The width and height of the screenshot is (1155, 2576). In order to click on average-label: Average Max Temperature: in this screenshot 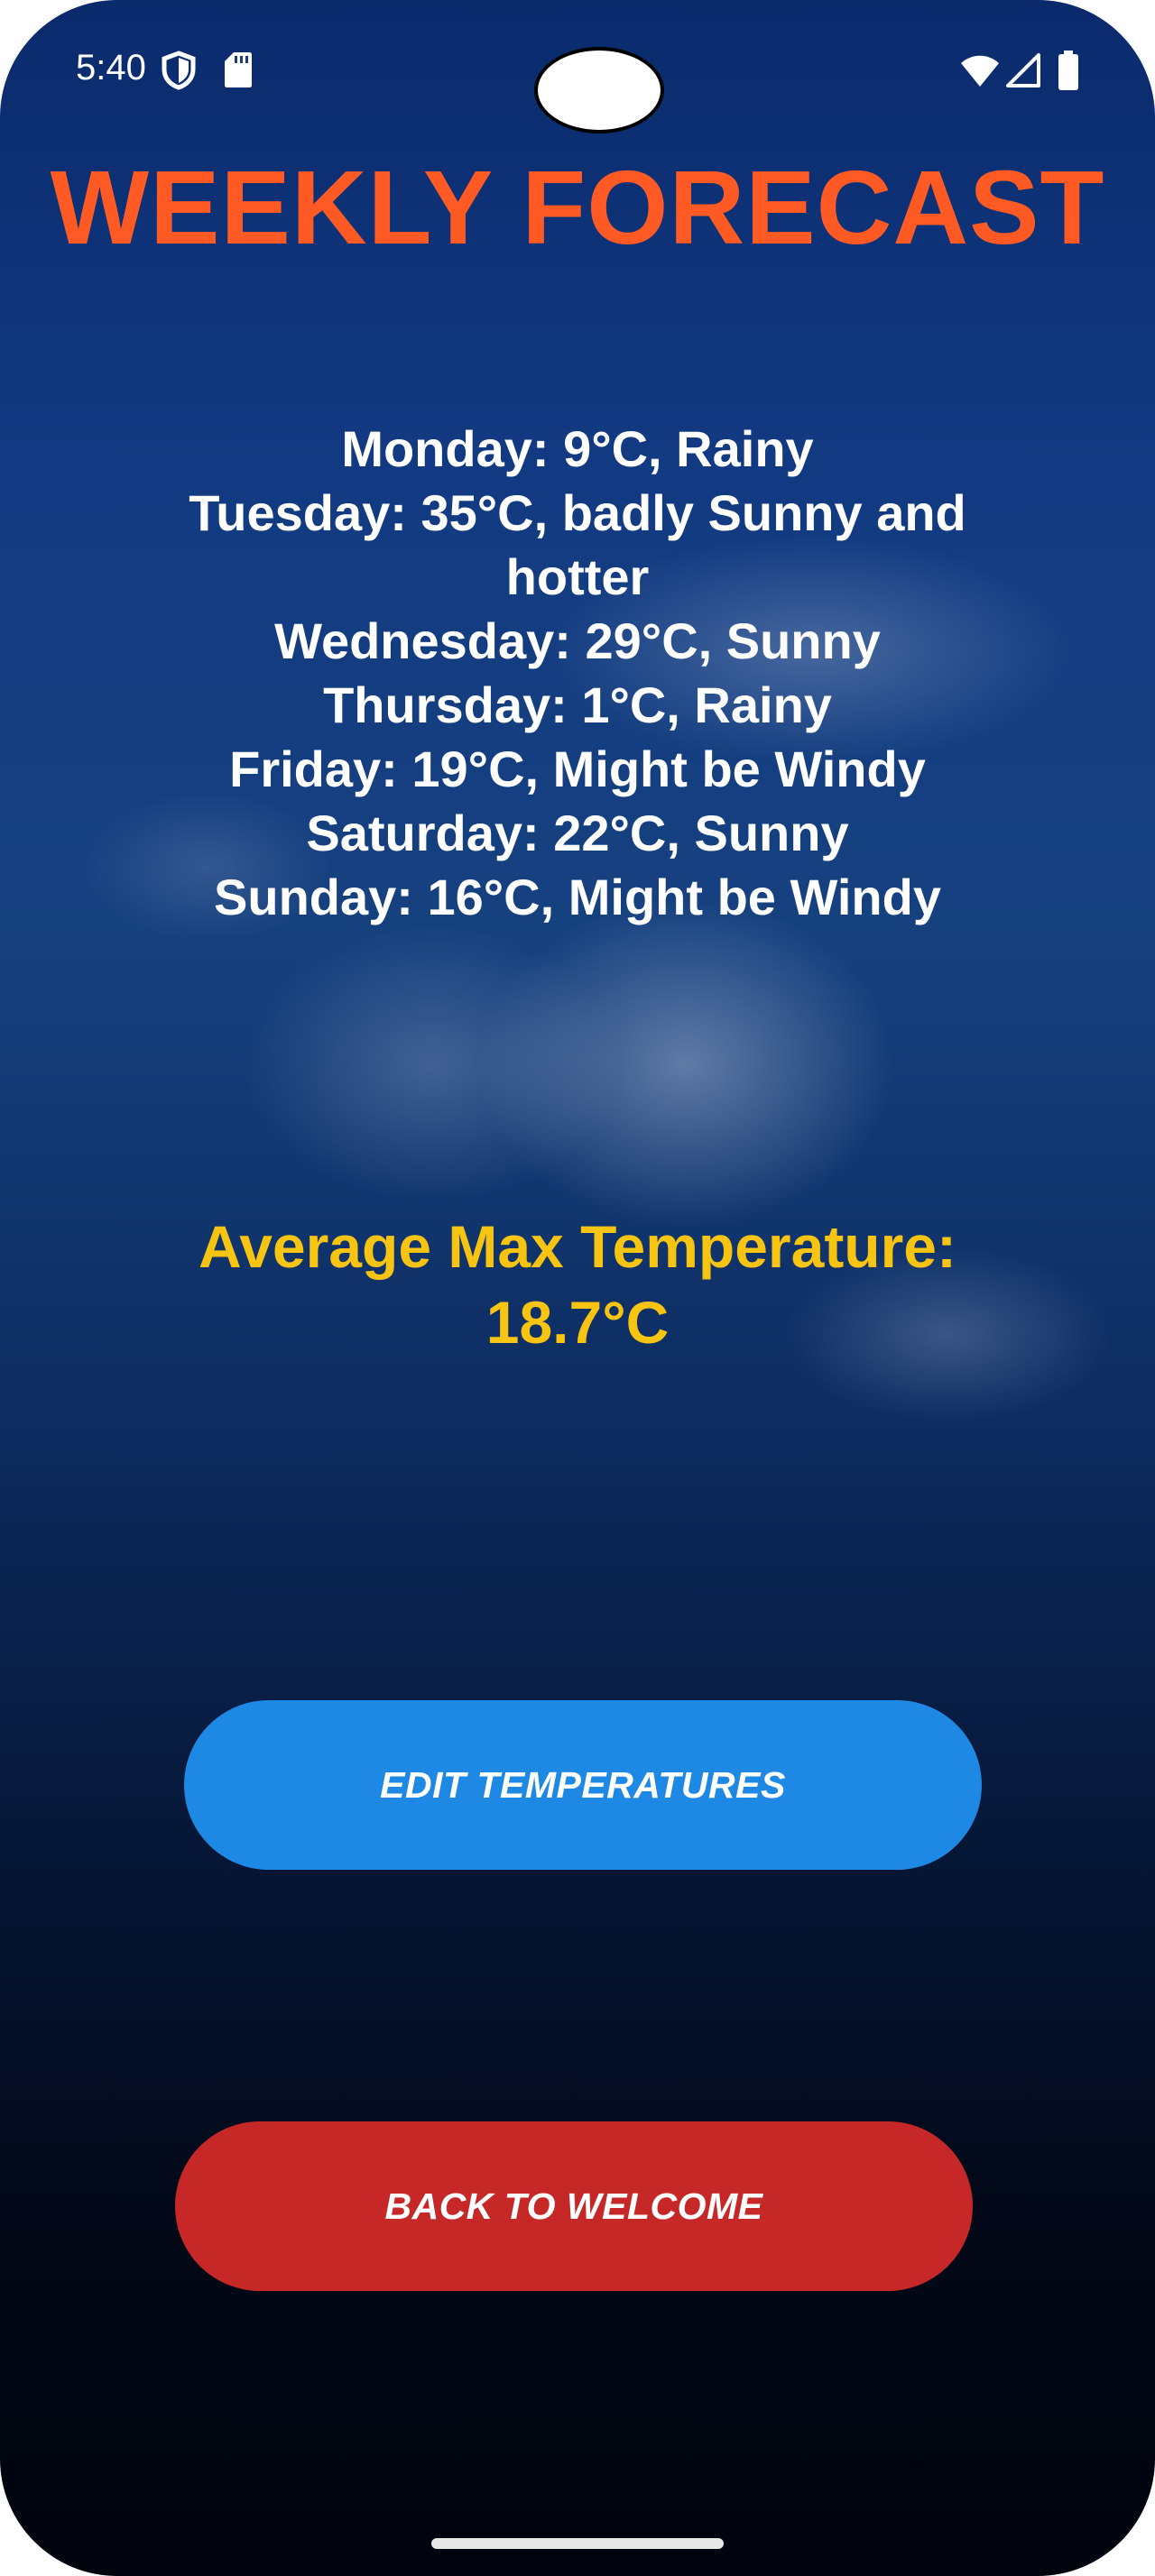, I will do `click(577, 1247)`.